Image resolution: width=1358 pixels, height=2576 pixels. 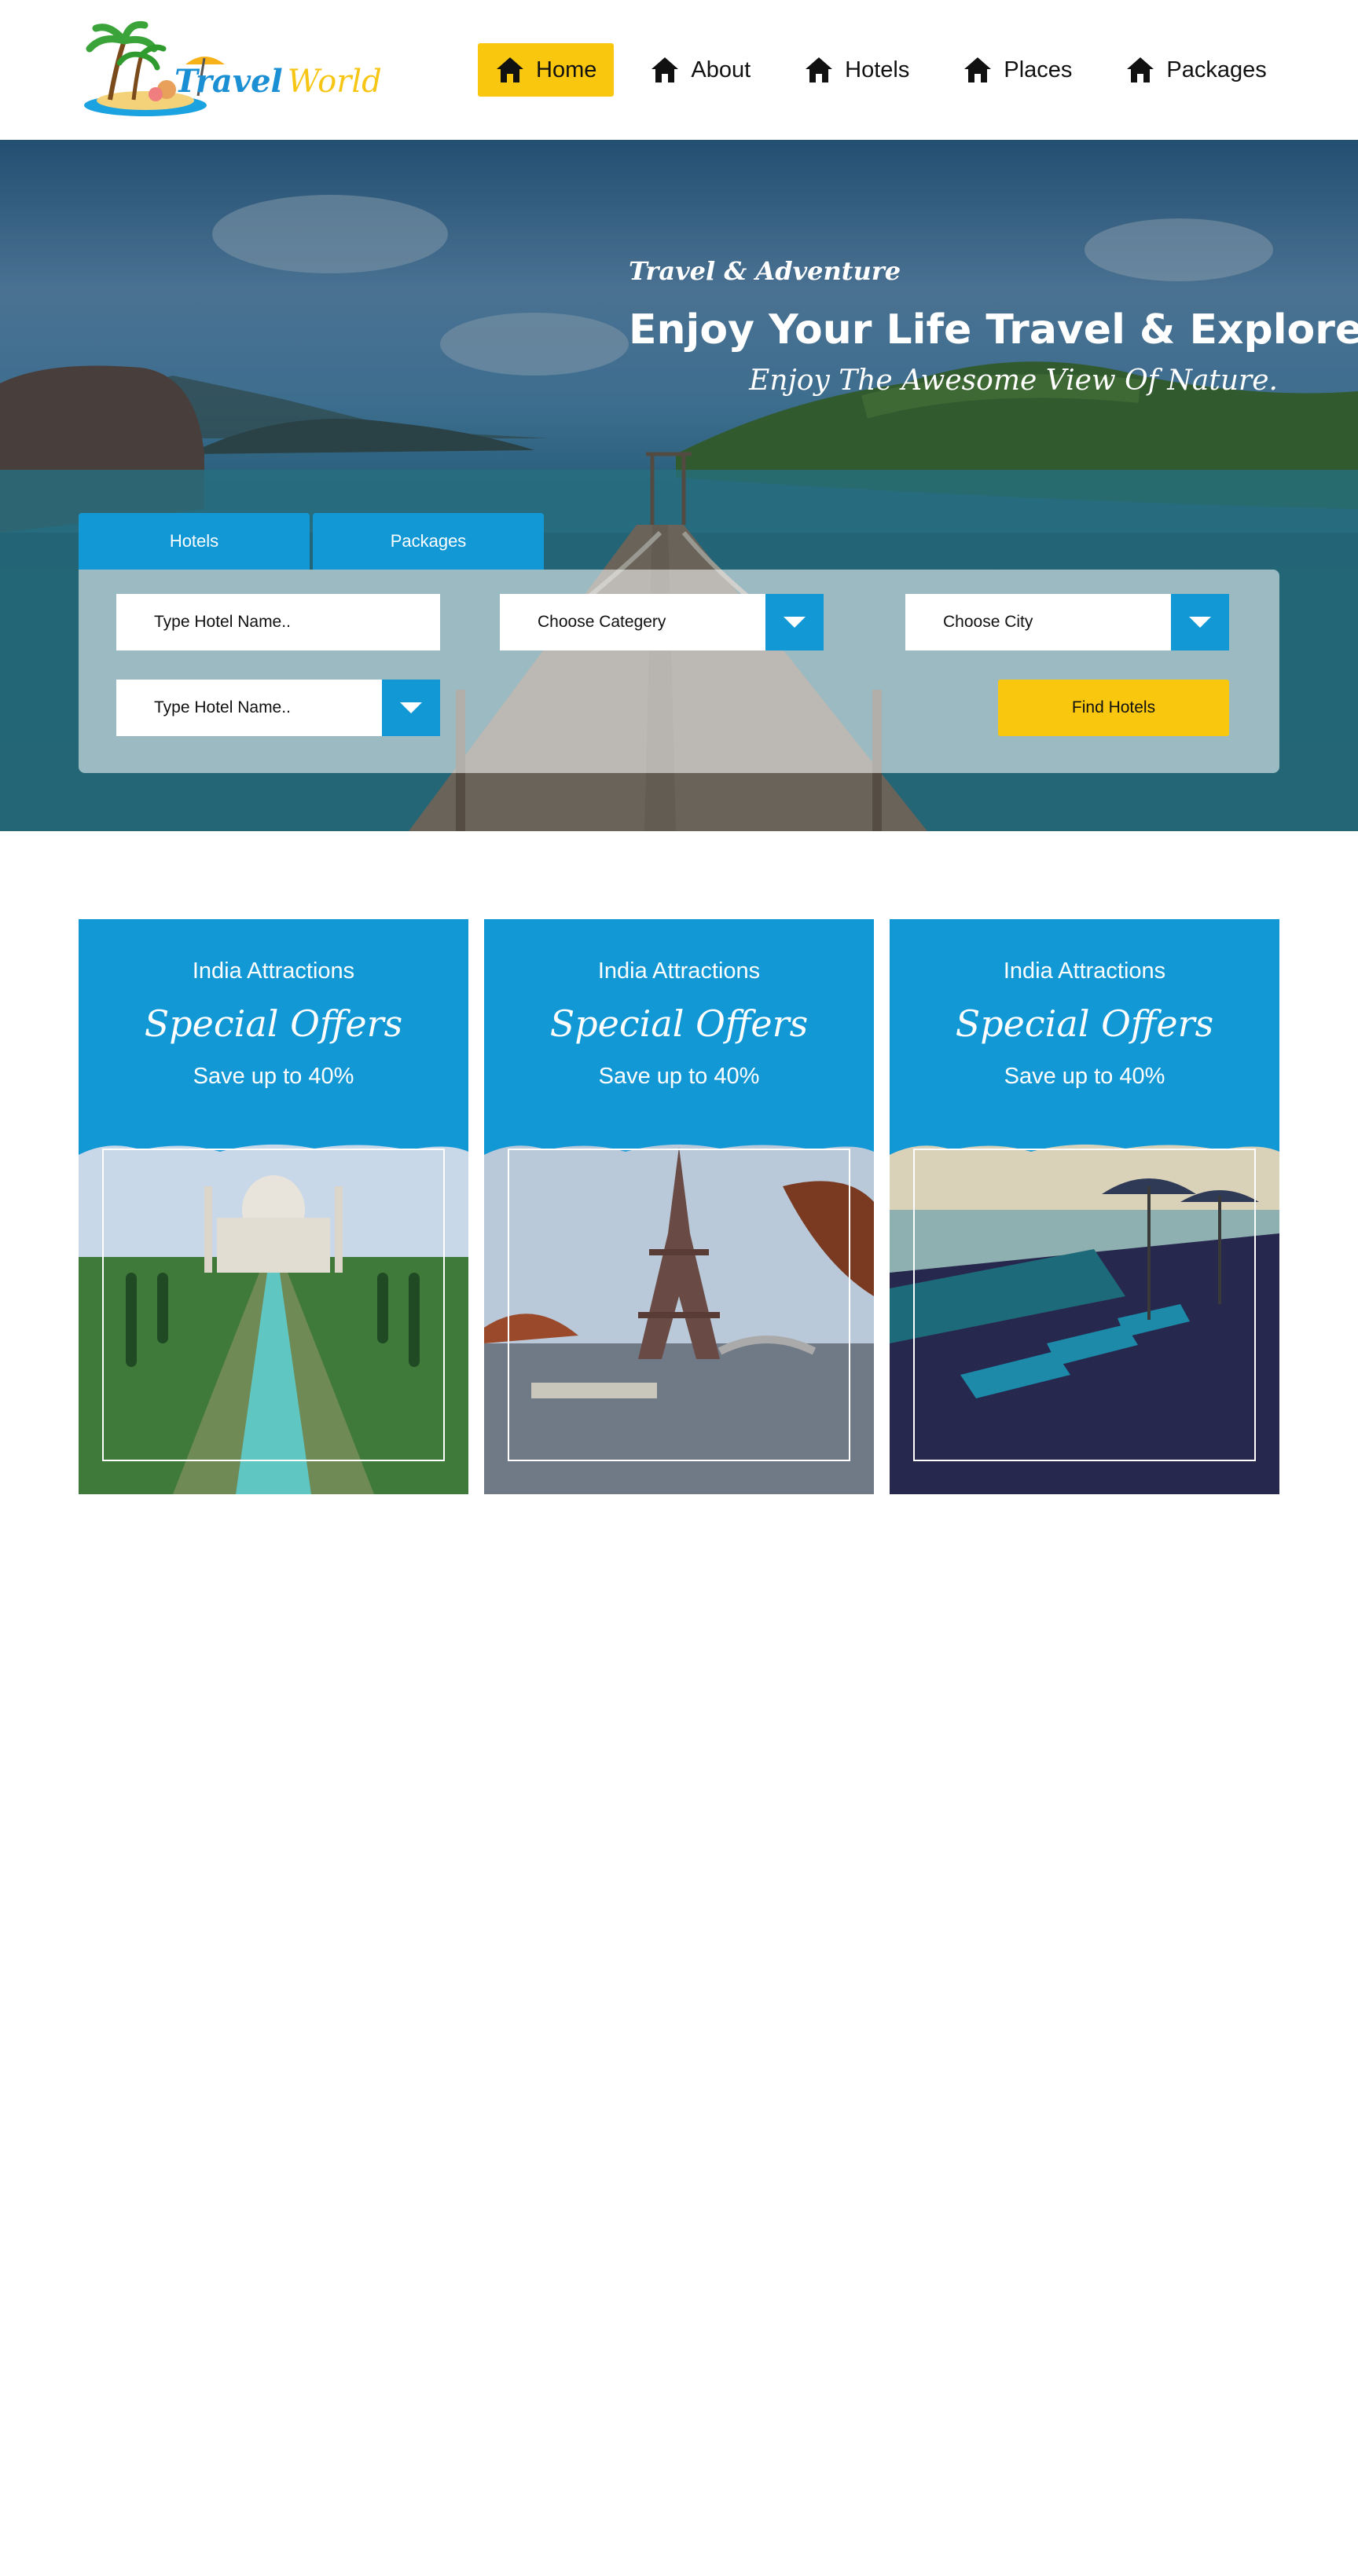 I want to click on hotel-name-dropdown-button, so click(x=411, y=708).